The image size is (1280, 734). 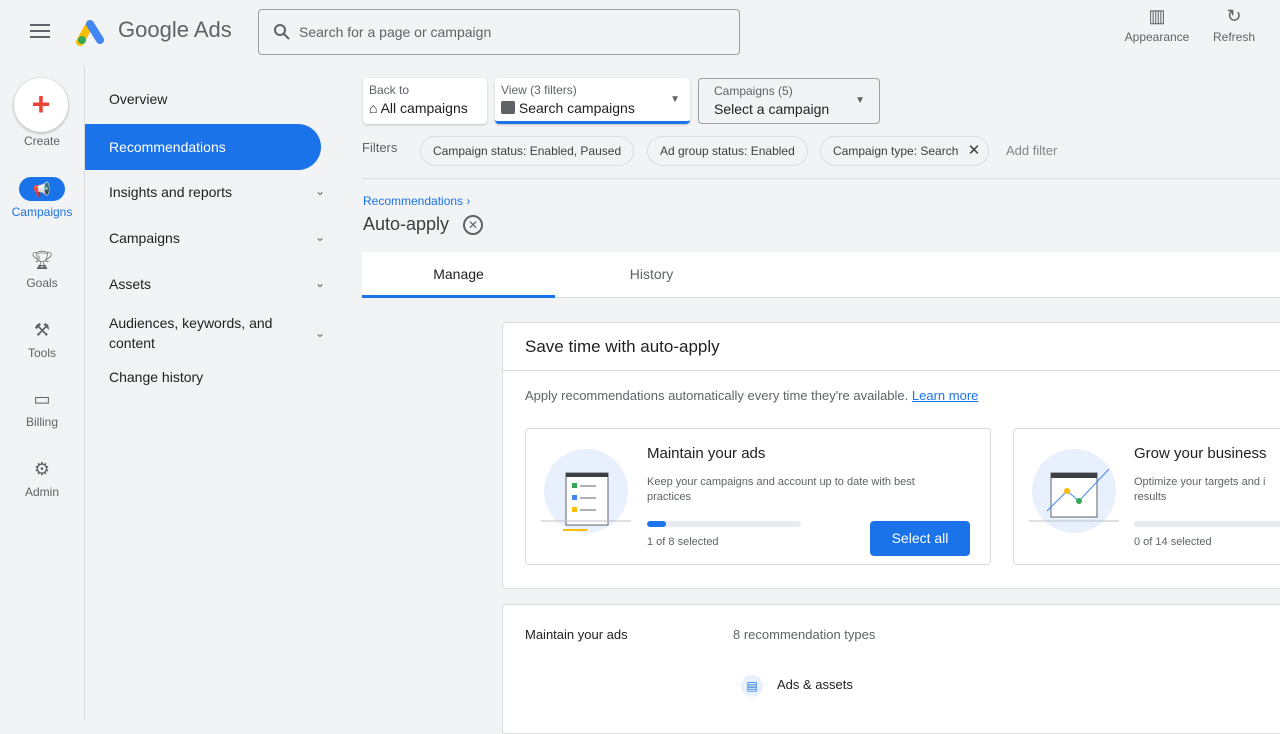 I want to click on campaigns-label: Campaigns (5), so click(x=753, y=91).